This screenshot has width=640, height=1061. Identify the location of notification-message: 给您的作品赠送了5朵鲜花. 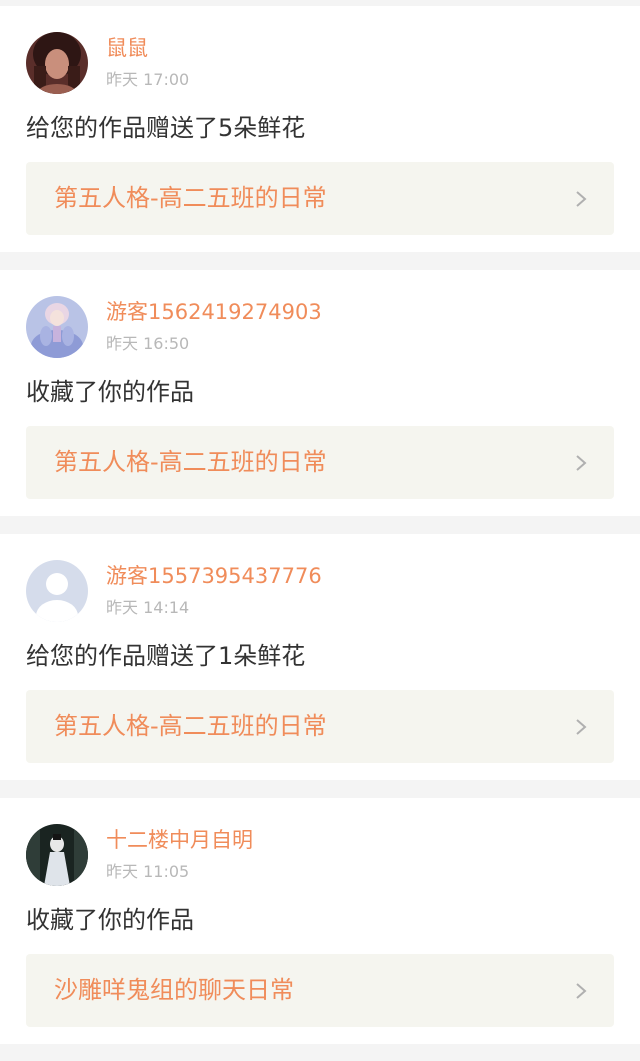
(166, 128).